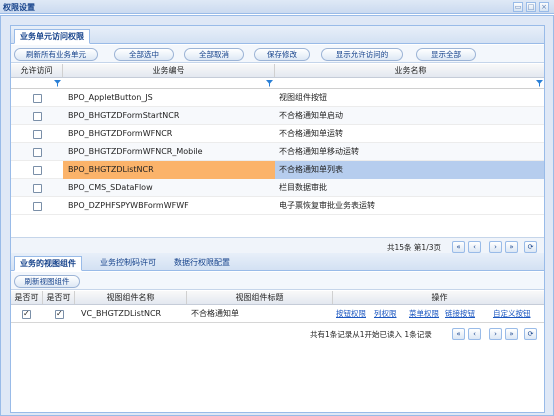  I want to click on business-code-cell: BPO_BHGTZDFormWFNCR, so click(120, 133).